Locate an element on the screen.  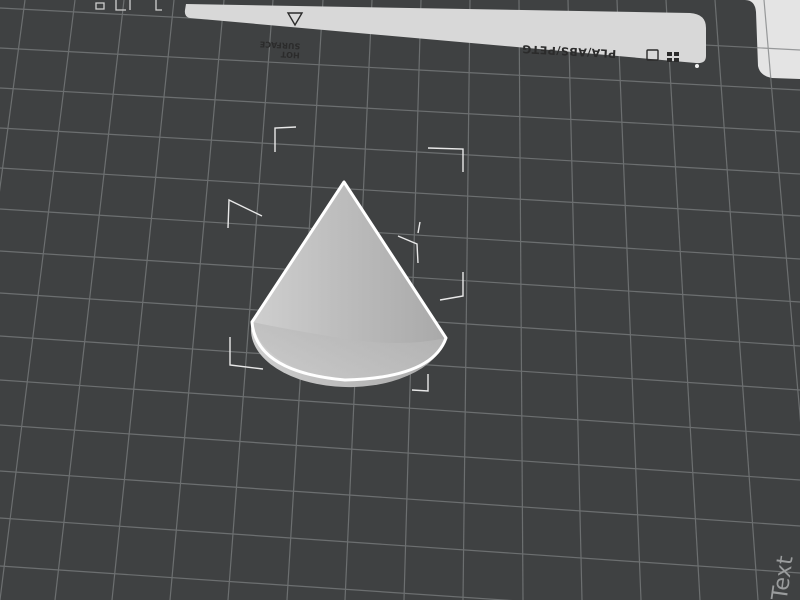
bed-slot is located at coordinates (697, 66).